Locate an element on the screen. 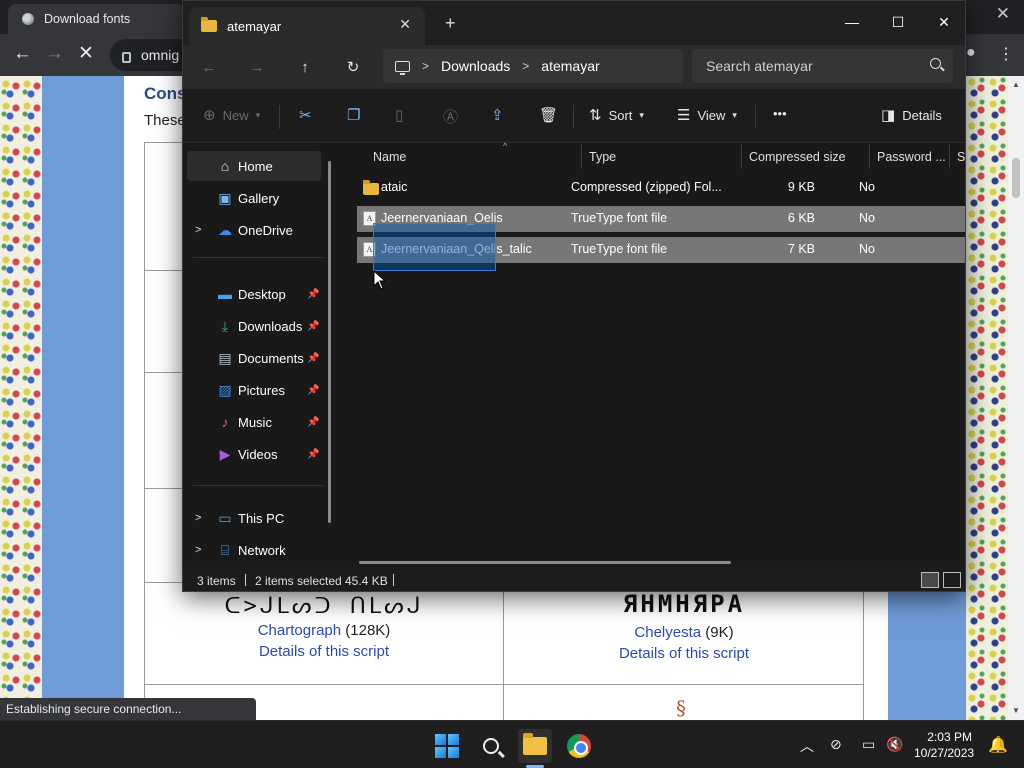 Image resolution: width=1024 pixels, height=768 pixels. taskbar-search-button is located at coordinates (491, 746).